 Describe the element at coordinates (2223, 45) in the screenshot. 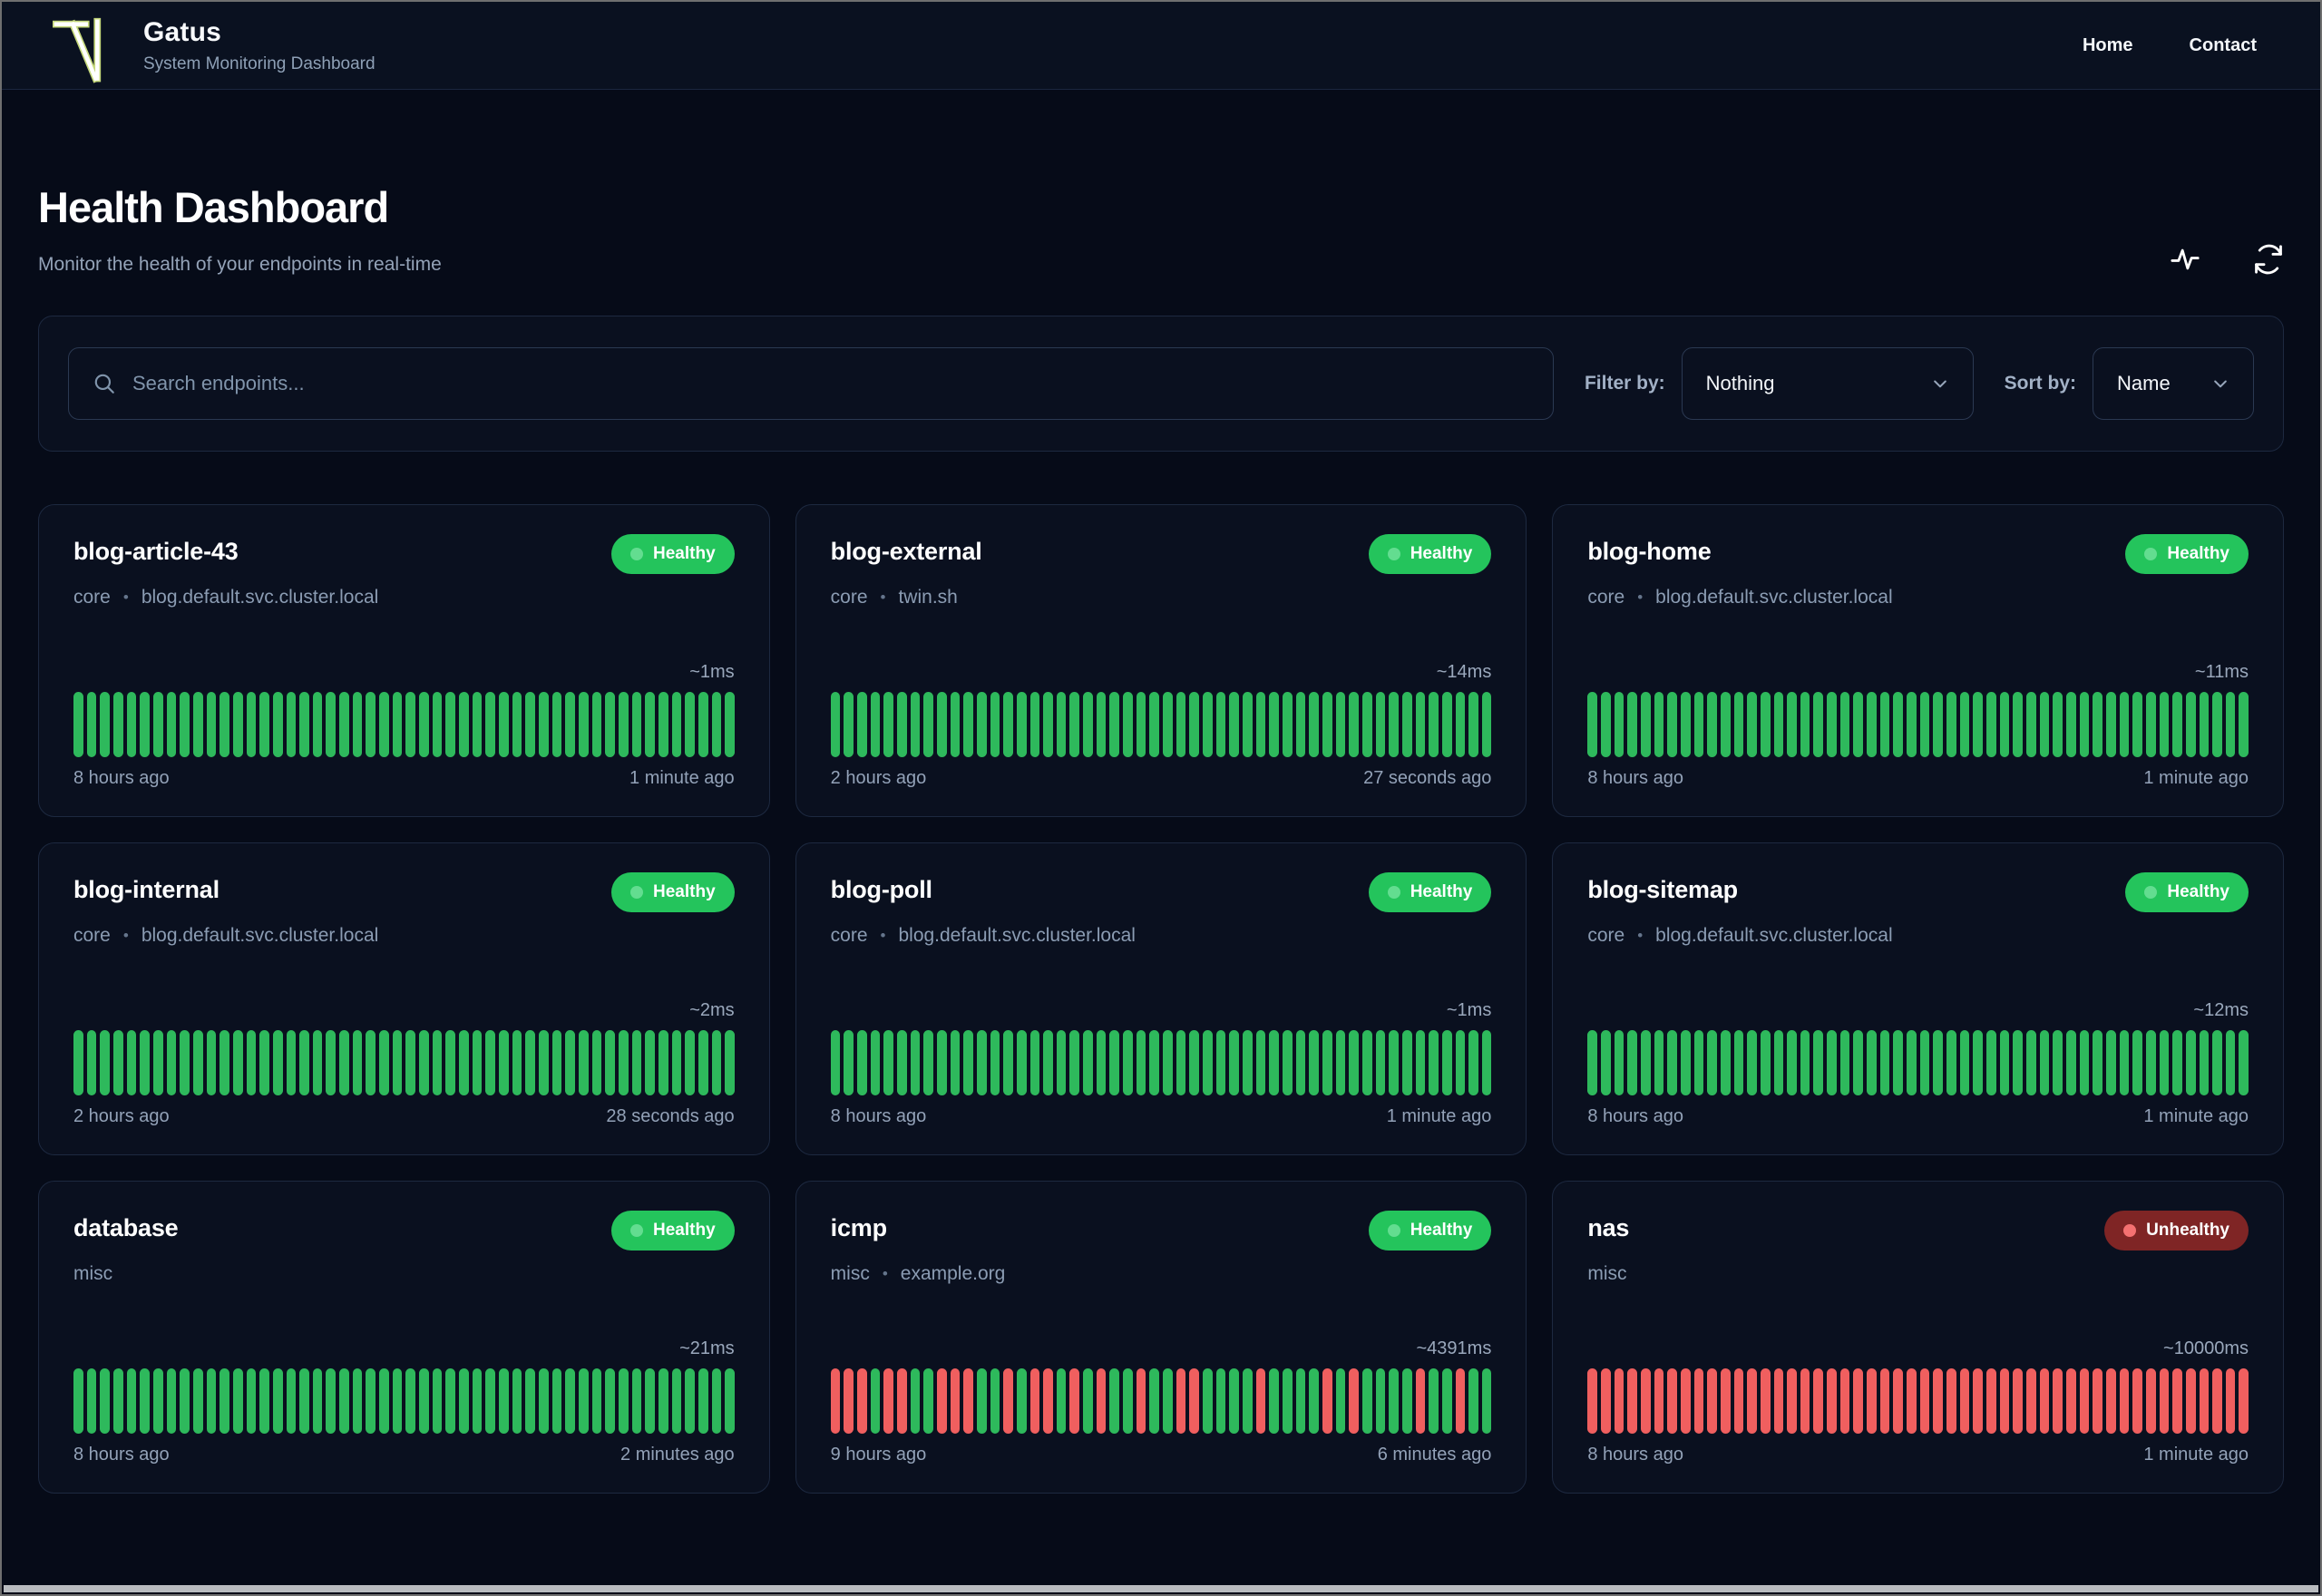

I see `nav-link-contact: Contact` at that location.